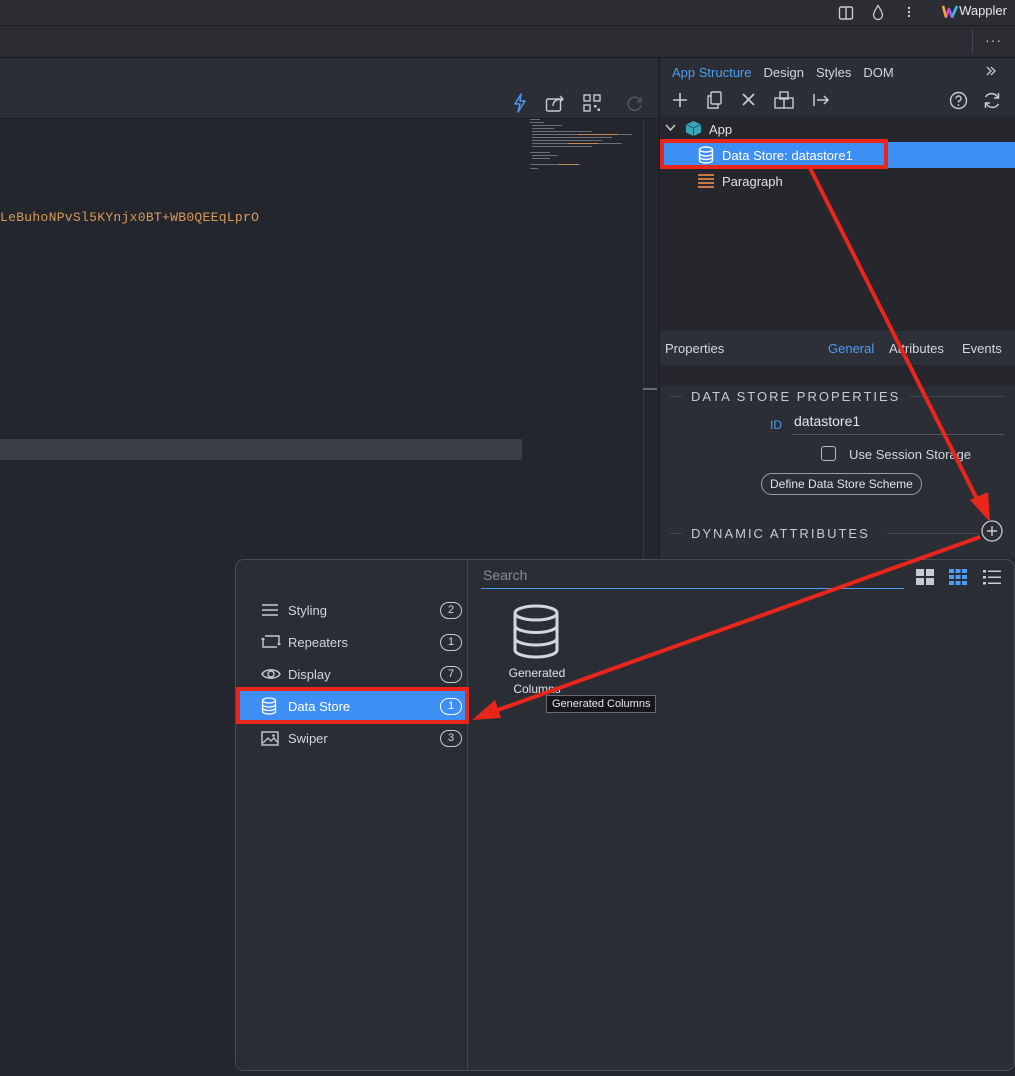  I want to click on active-line-highlight, so click(261, 449).